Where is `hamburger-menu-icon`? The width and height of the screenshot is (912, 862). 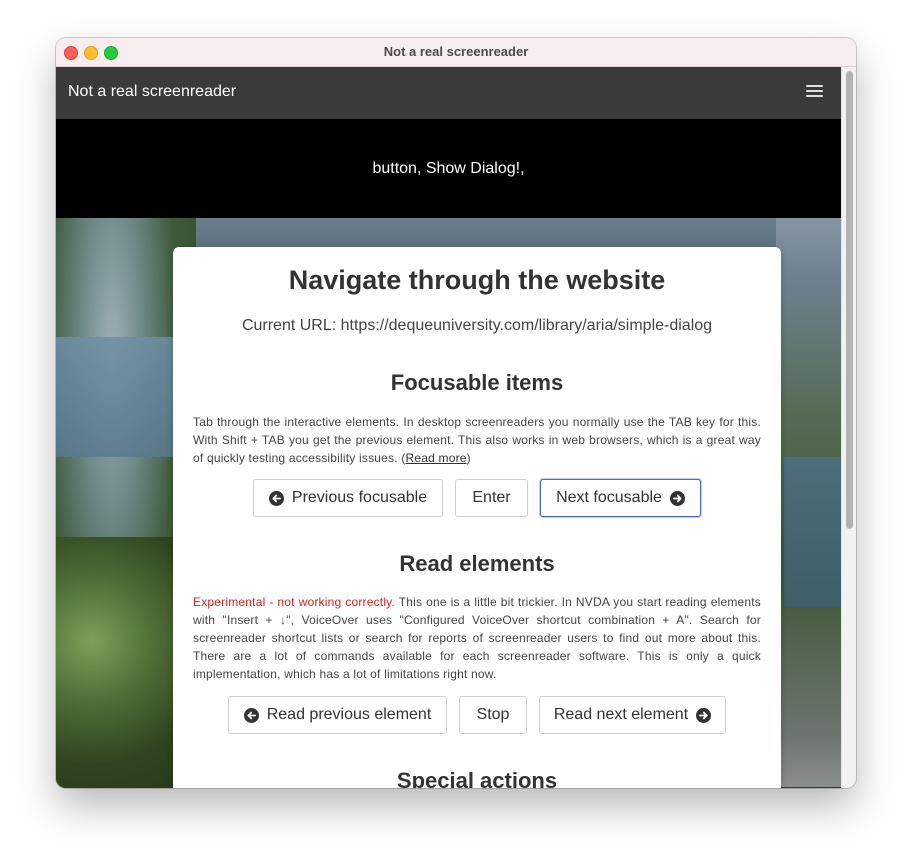
hamburger-menu-icon is located at coordinates (814, 92).